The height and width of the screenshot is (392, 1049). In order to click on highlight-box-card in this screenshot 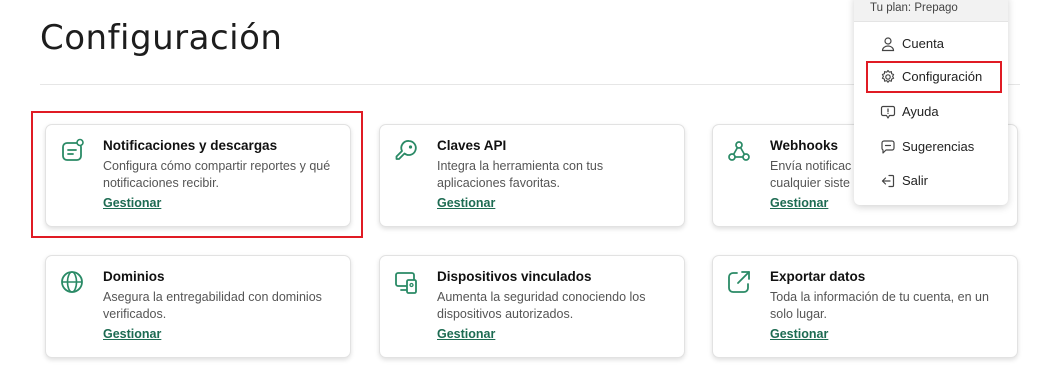, I will do `click(197, 174)`.